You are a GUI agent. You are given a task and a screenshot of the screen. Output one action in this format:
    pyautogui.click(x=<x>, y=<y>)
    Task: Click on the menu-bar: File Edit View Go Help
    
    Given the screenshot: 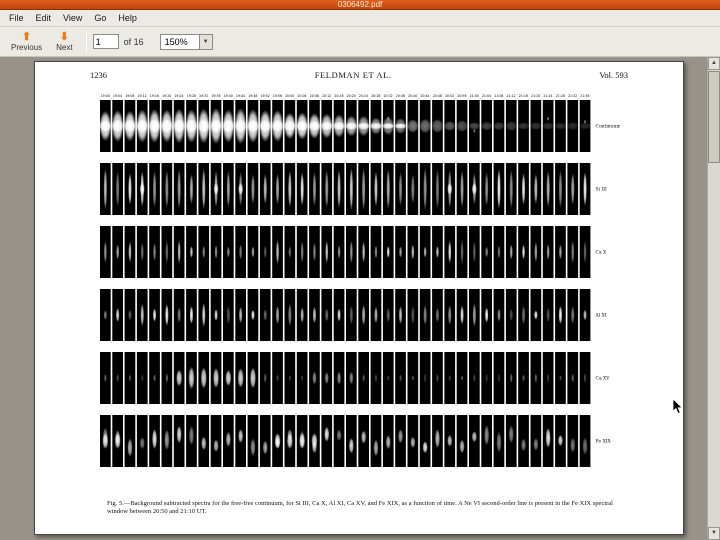 What is the action you would take?
    pyautogui.click(x=360, y=18)
    